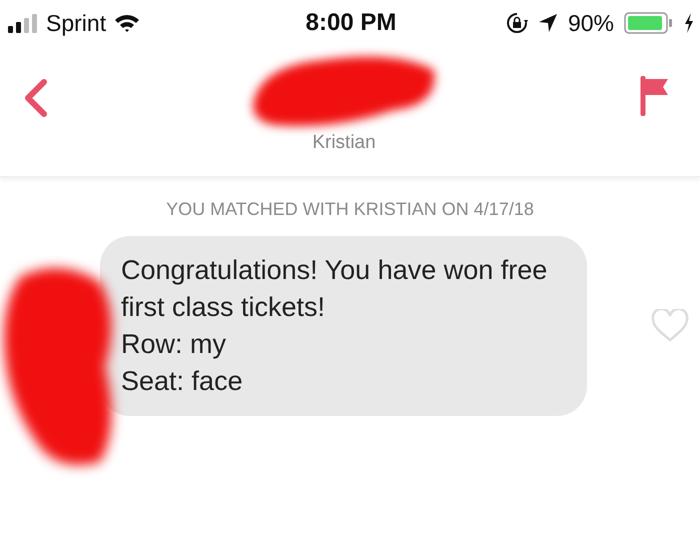  Describe the element at coordinates (655, 96) in the screenshot. I see `flag-icon` at that location.